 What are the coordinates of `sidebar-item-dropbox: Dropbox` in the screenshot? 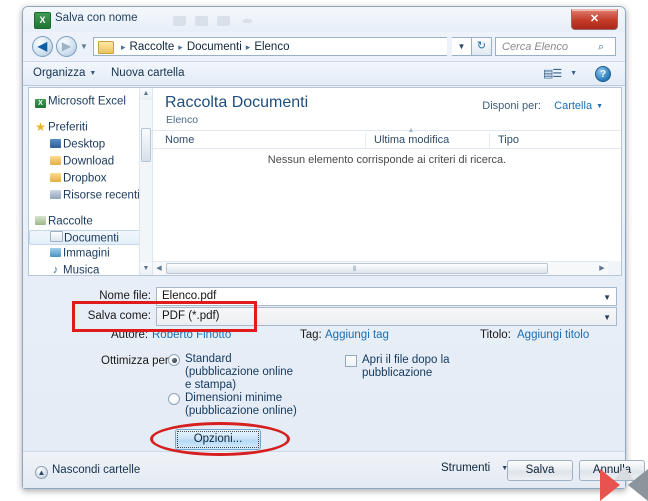 It's located at (90, 178).